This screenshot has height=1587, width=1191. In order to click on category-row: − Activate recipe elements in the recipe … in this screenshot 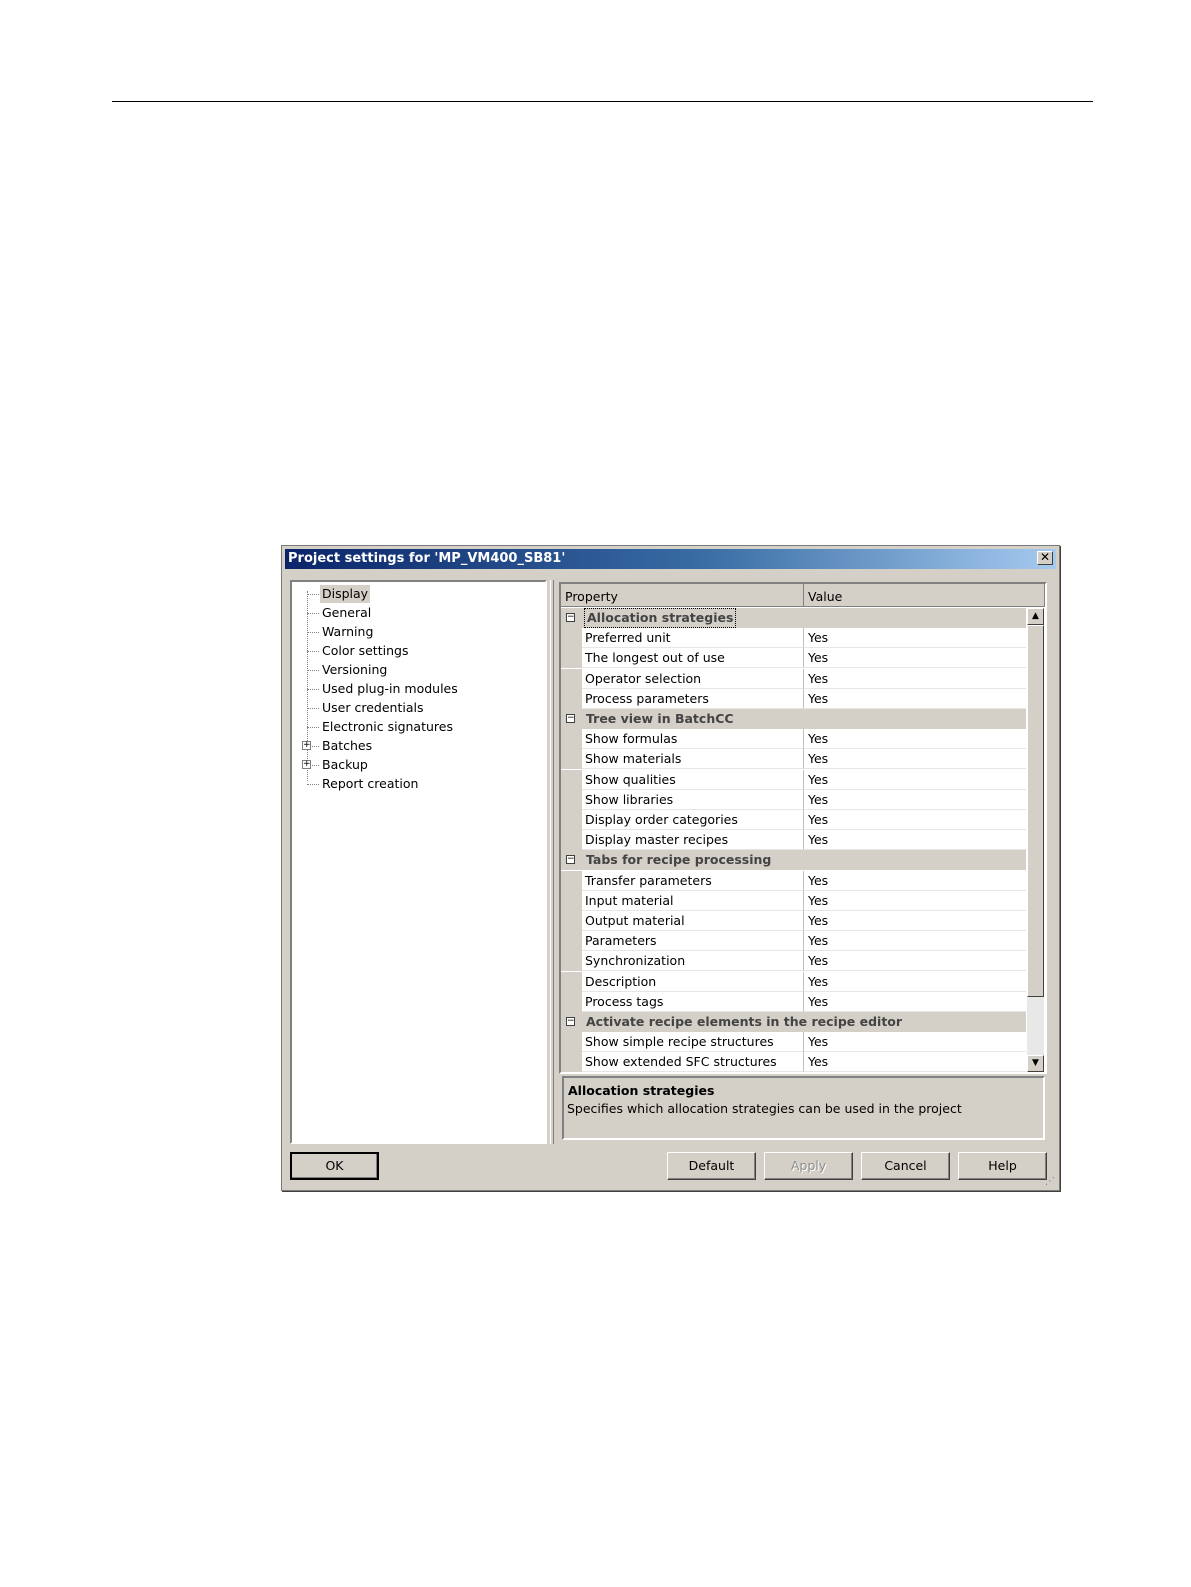, I will do `click(793, 1022)`.